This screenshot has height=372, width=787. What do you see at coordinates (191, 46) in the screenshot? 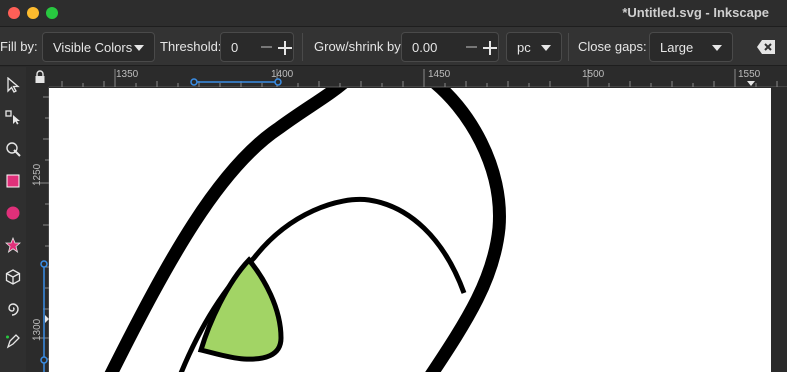
I see `threshold-label: Threshold:` at bounding box center [191, 46].